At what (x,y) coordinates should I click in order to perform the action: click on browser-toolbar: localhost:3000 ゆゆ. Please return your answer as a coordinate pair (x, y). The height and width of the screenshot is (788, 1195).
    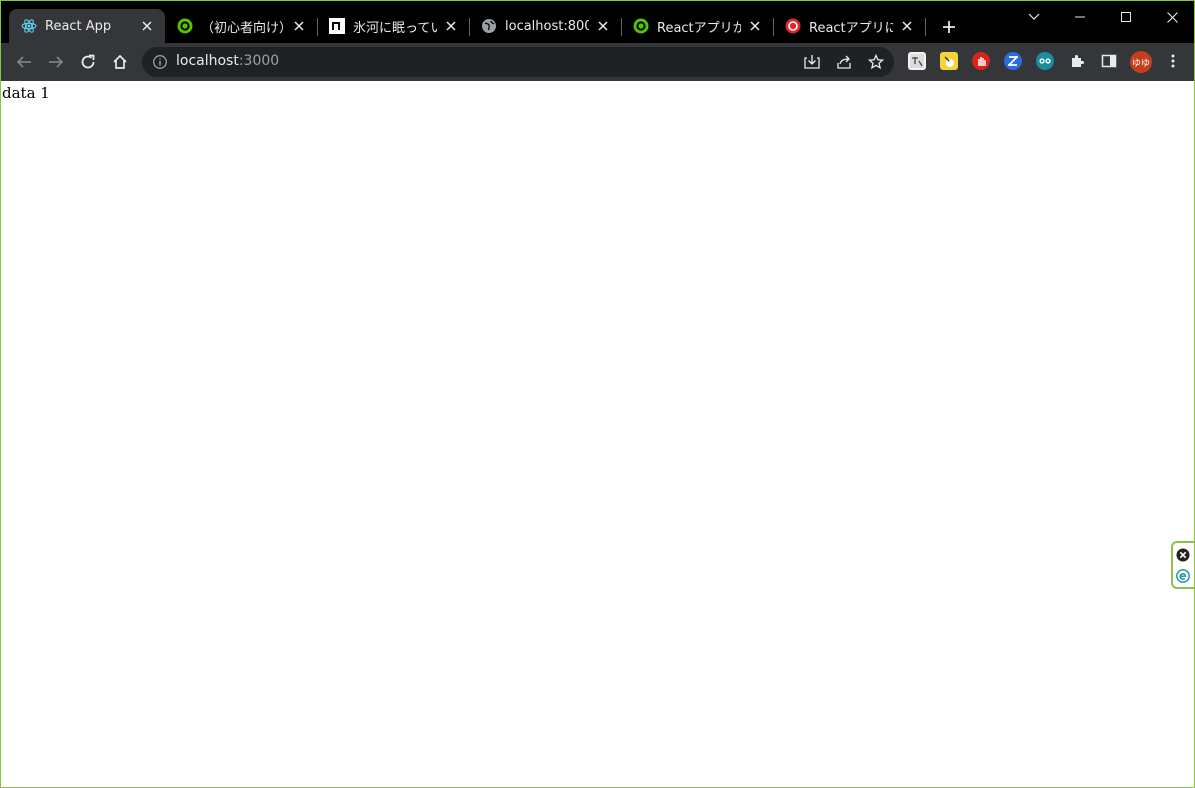
    Looking at the image, I should click on (597, 62).